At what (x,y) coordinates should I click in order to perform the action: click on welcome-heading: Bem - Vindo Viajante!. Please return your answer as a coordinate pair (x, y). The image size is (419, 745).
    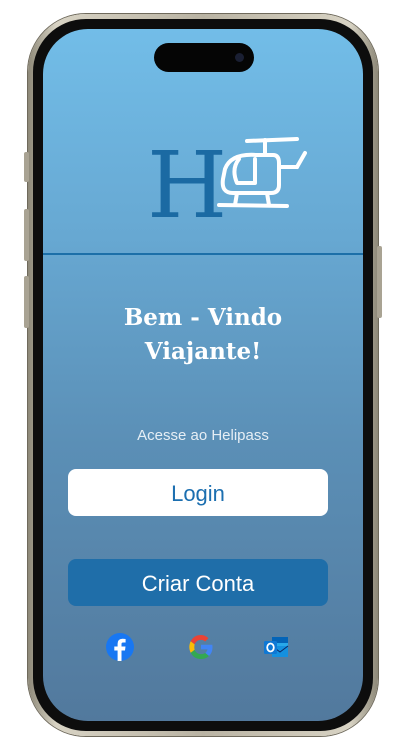
    Looking at the image, I should click on (203, 335).